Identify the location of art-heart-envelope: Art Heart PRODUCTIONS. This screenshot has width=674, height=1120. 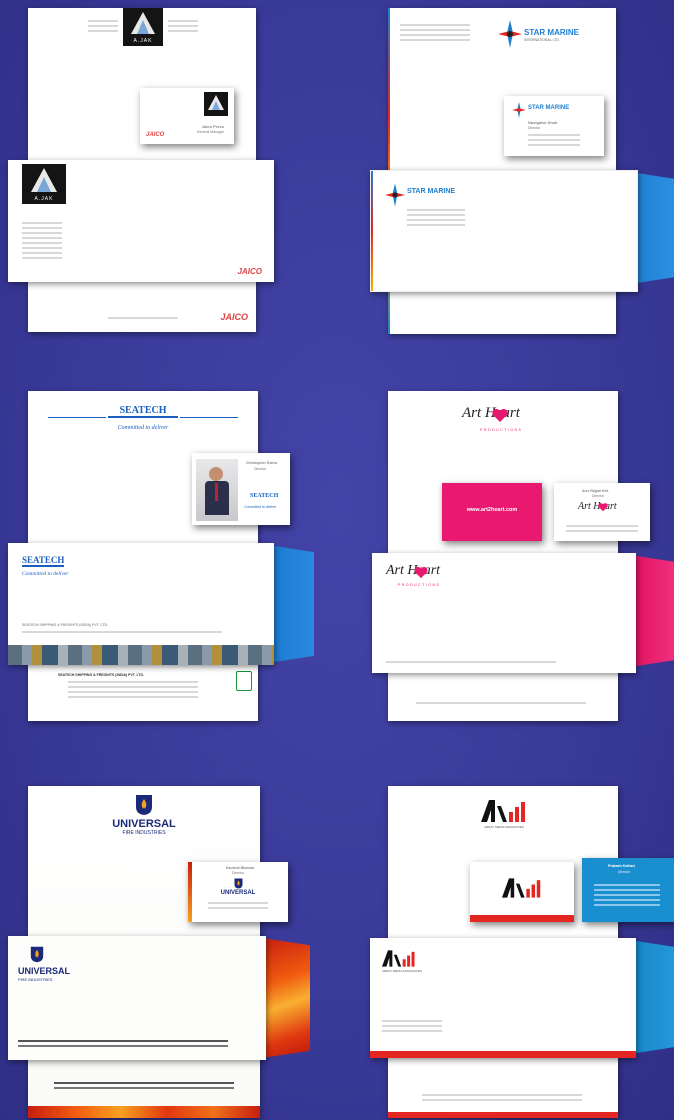
(504, 613).